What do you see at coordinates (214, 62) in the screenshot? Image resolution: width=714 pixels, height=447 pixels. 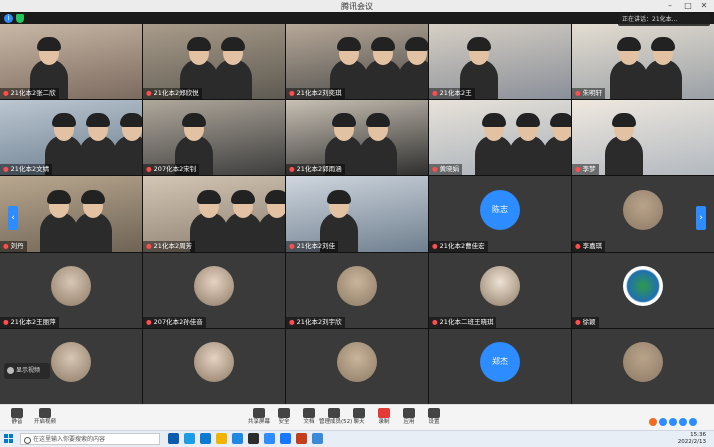 I see `participant-tile: ● 21化本2郑欣悦` at bounding box center [214, 62].